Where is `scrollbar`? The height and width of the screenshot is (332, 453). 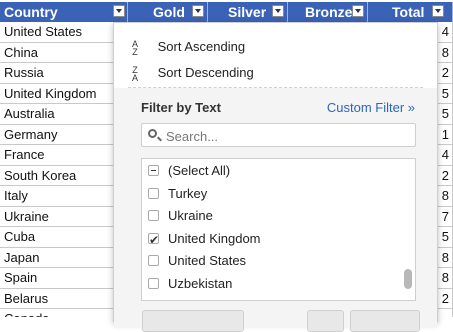 scrollbar is located at coordinates (408, 229).